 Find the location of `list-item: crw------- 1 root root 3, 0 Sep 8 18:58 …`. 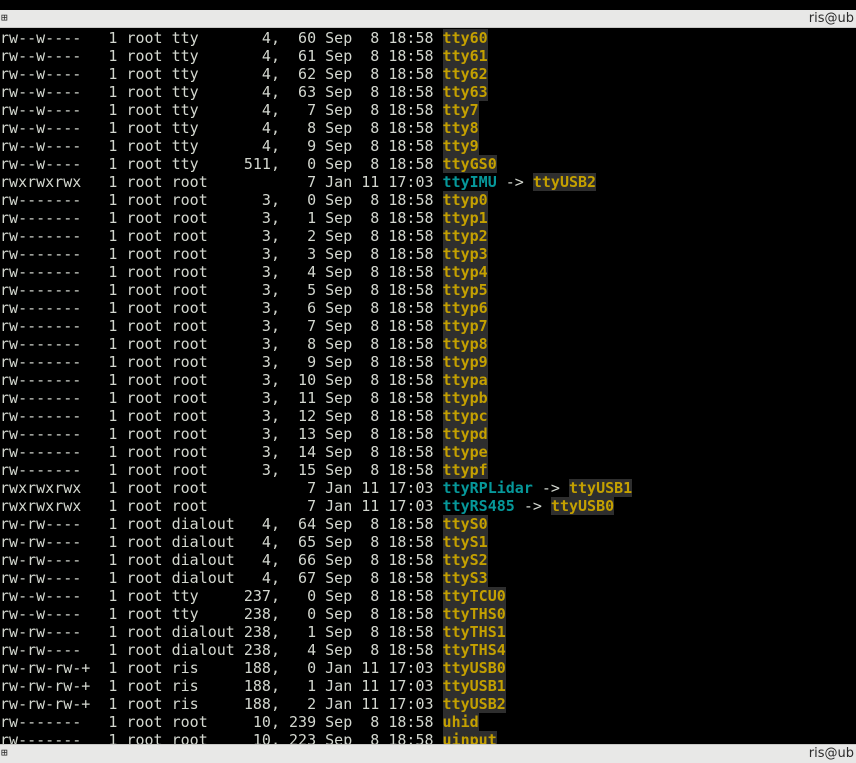

list-item: crw------- 1 root root 3, 0 Sep 8 18:58 … is located at coordinates (316, 200).